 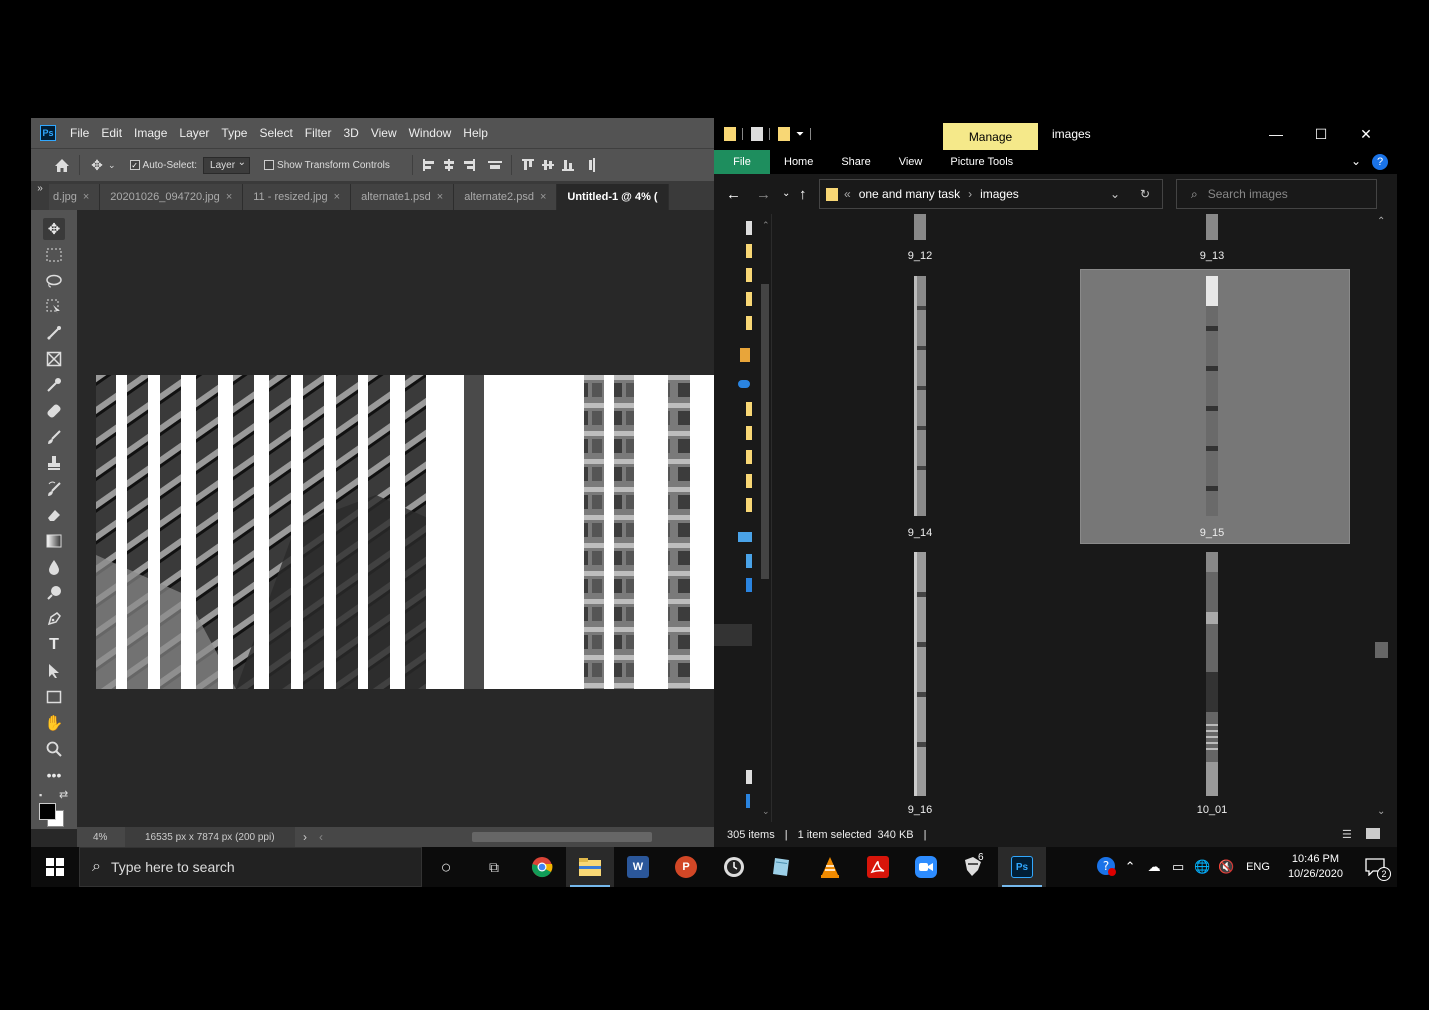 I want to click on hand-icon: ✋, so click(x=54, y=723).